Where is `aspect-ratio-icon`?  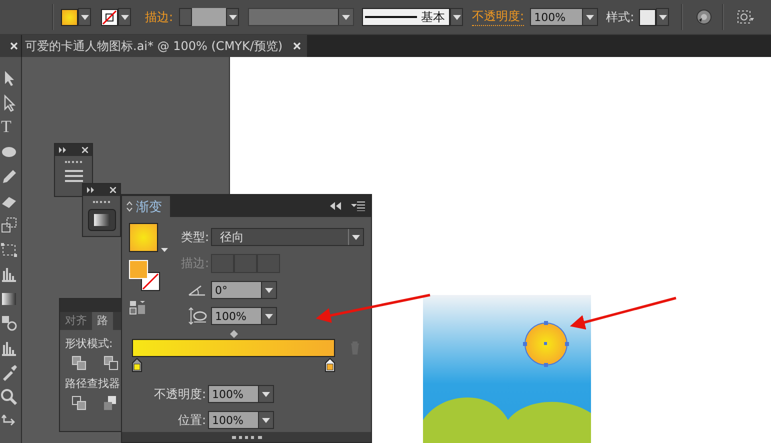
aspect-ratio-icon is located at coordinates (197, 316).